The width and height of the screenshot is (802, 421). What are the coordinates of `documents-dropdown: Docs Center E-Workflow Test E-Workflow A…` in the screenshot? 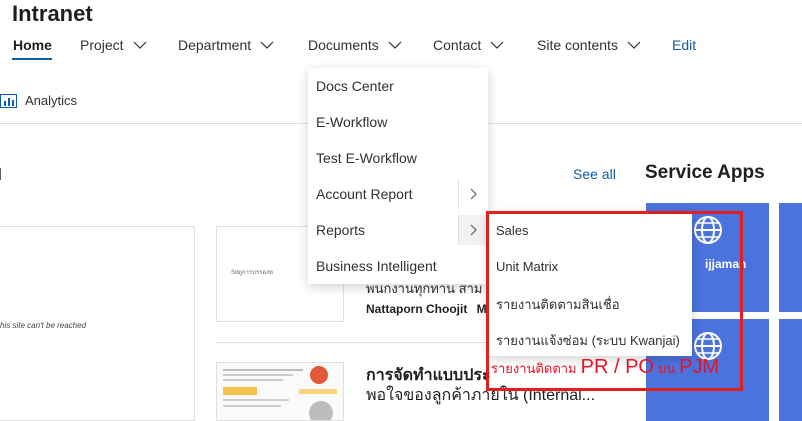 It's located at (398, 176).